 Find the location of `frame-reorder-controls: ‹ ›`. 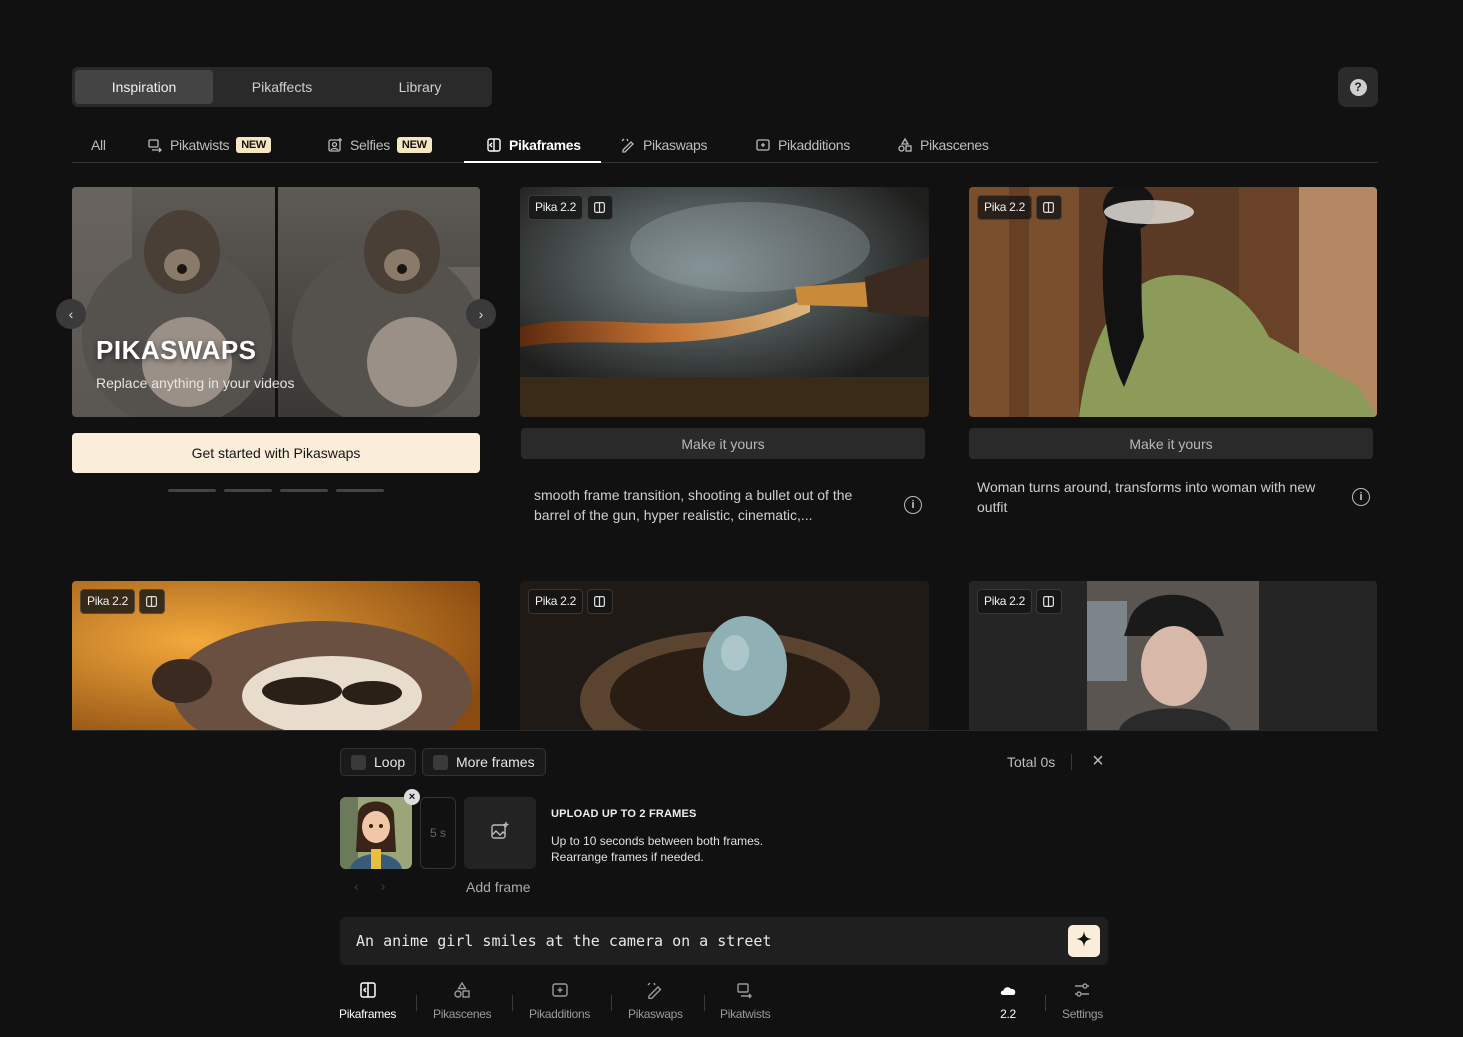

frame-reorder-controls: ‹ › is located at coordinates (369, 886).